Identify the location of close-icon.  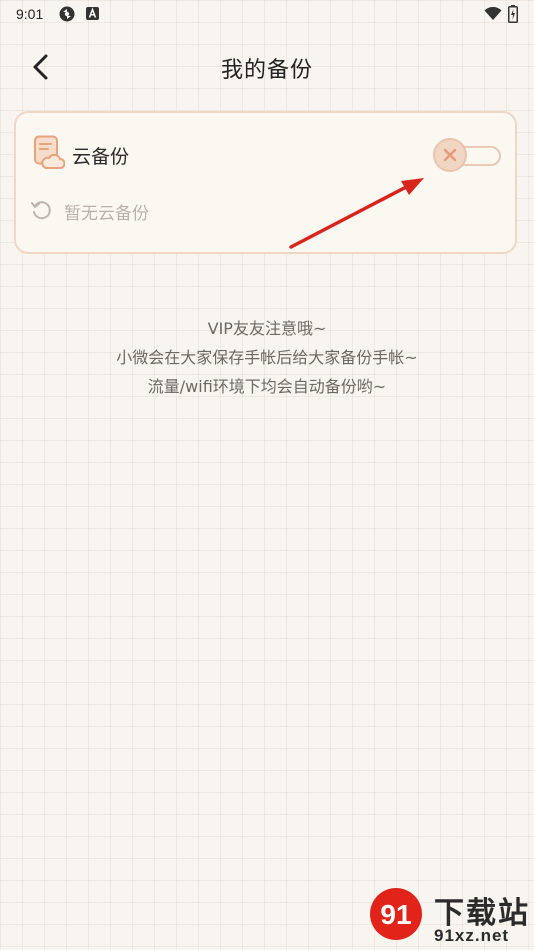
(450, 155).